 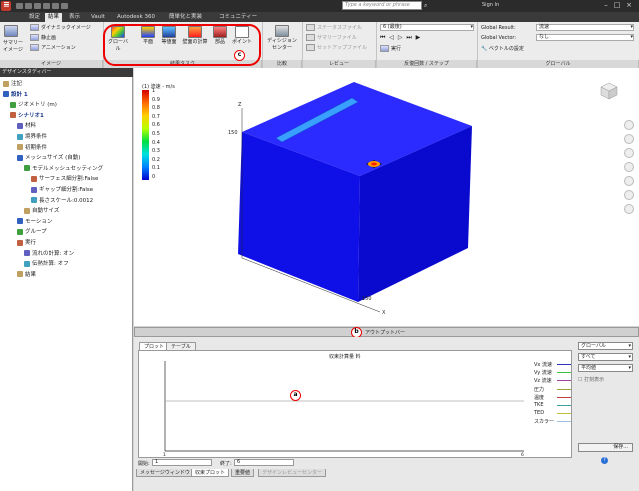 I want to click on tab-convergence-plot: 収束プロット, so click(x=210, y=473).